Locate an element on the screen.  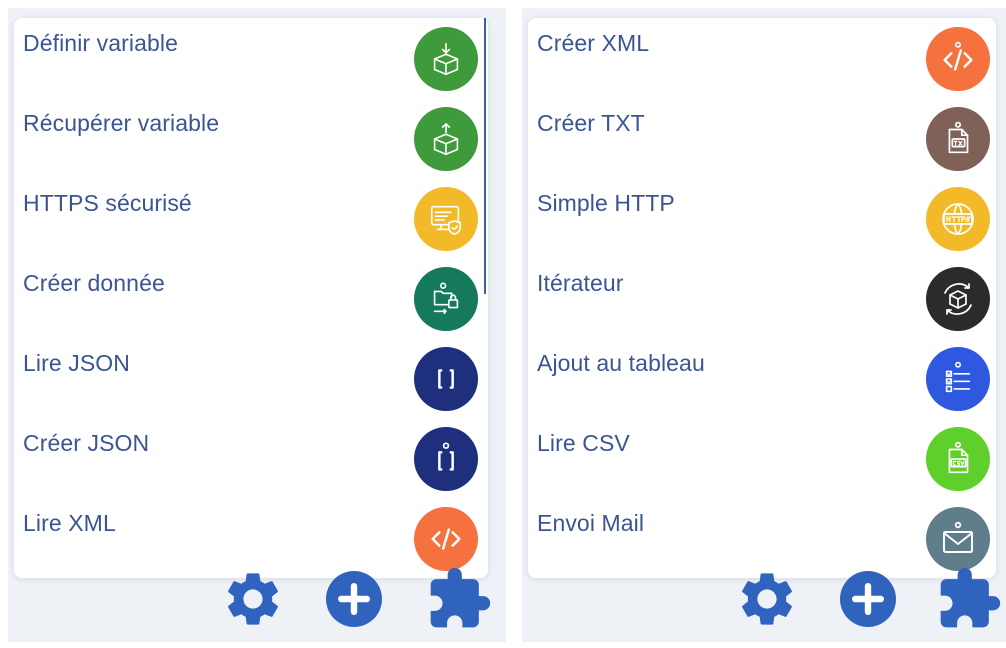
node-item-recuperer-variable: Récupérer variable is located at coordinates (251, 138).